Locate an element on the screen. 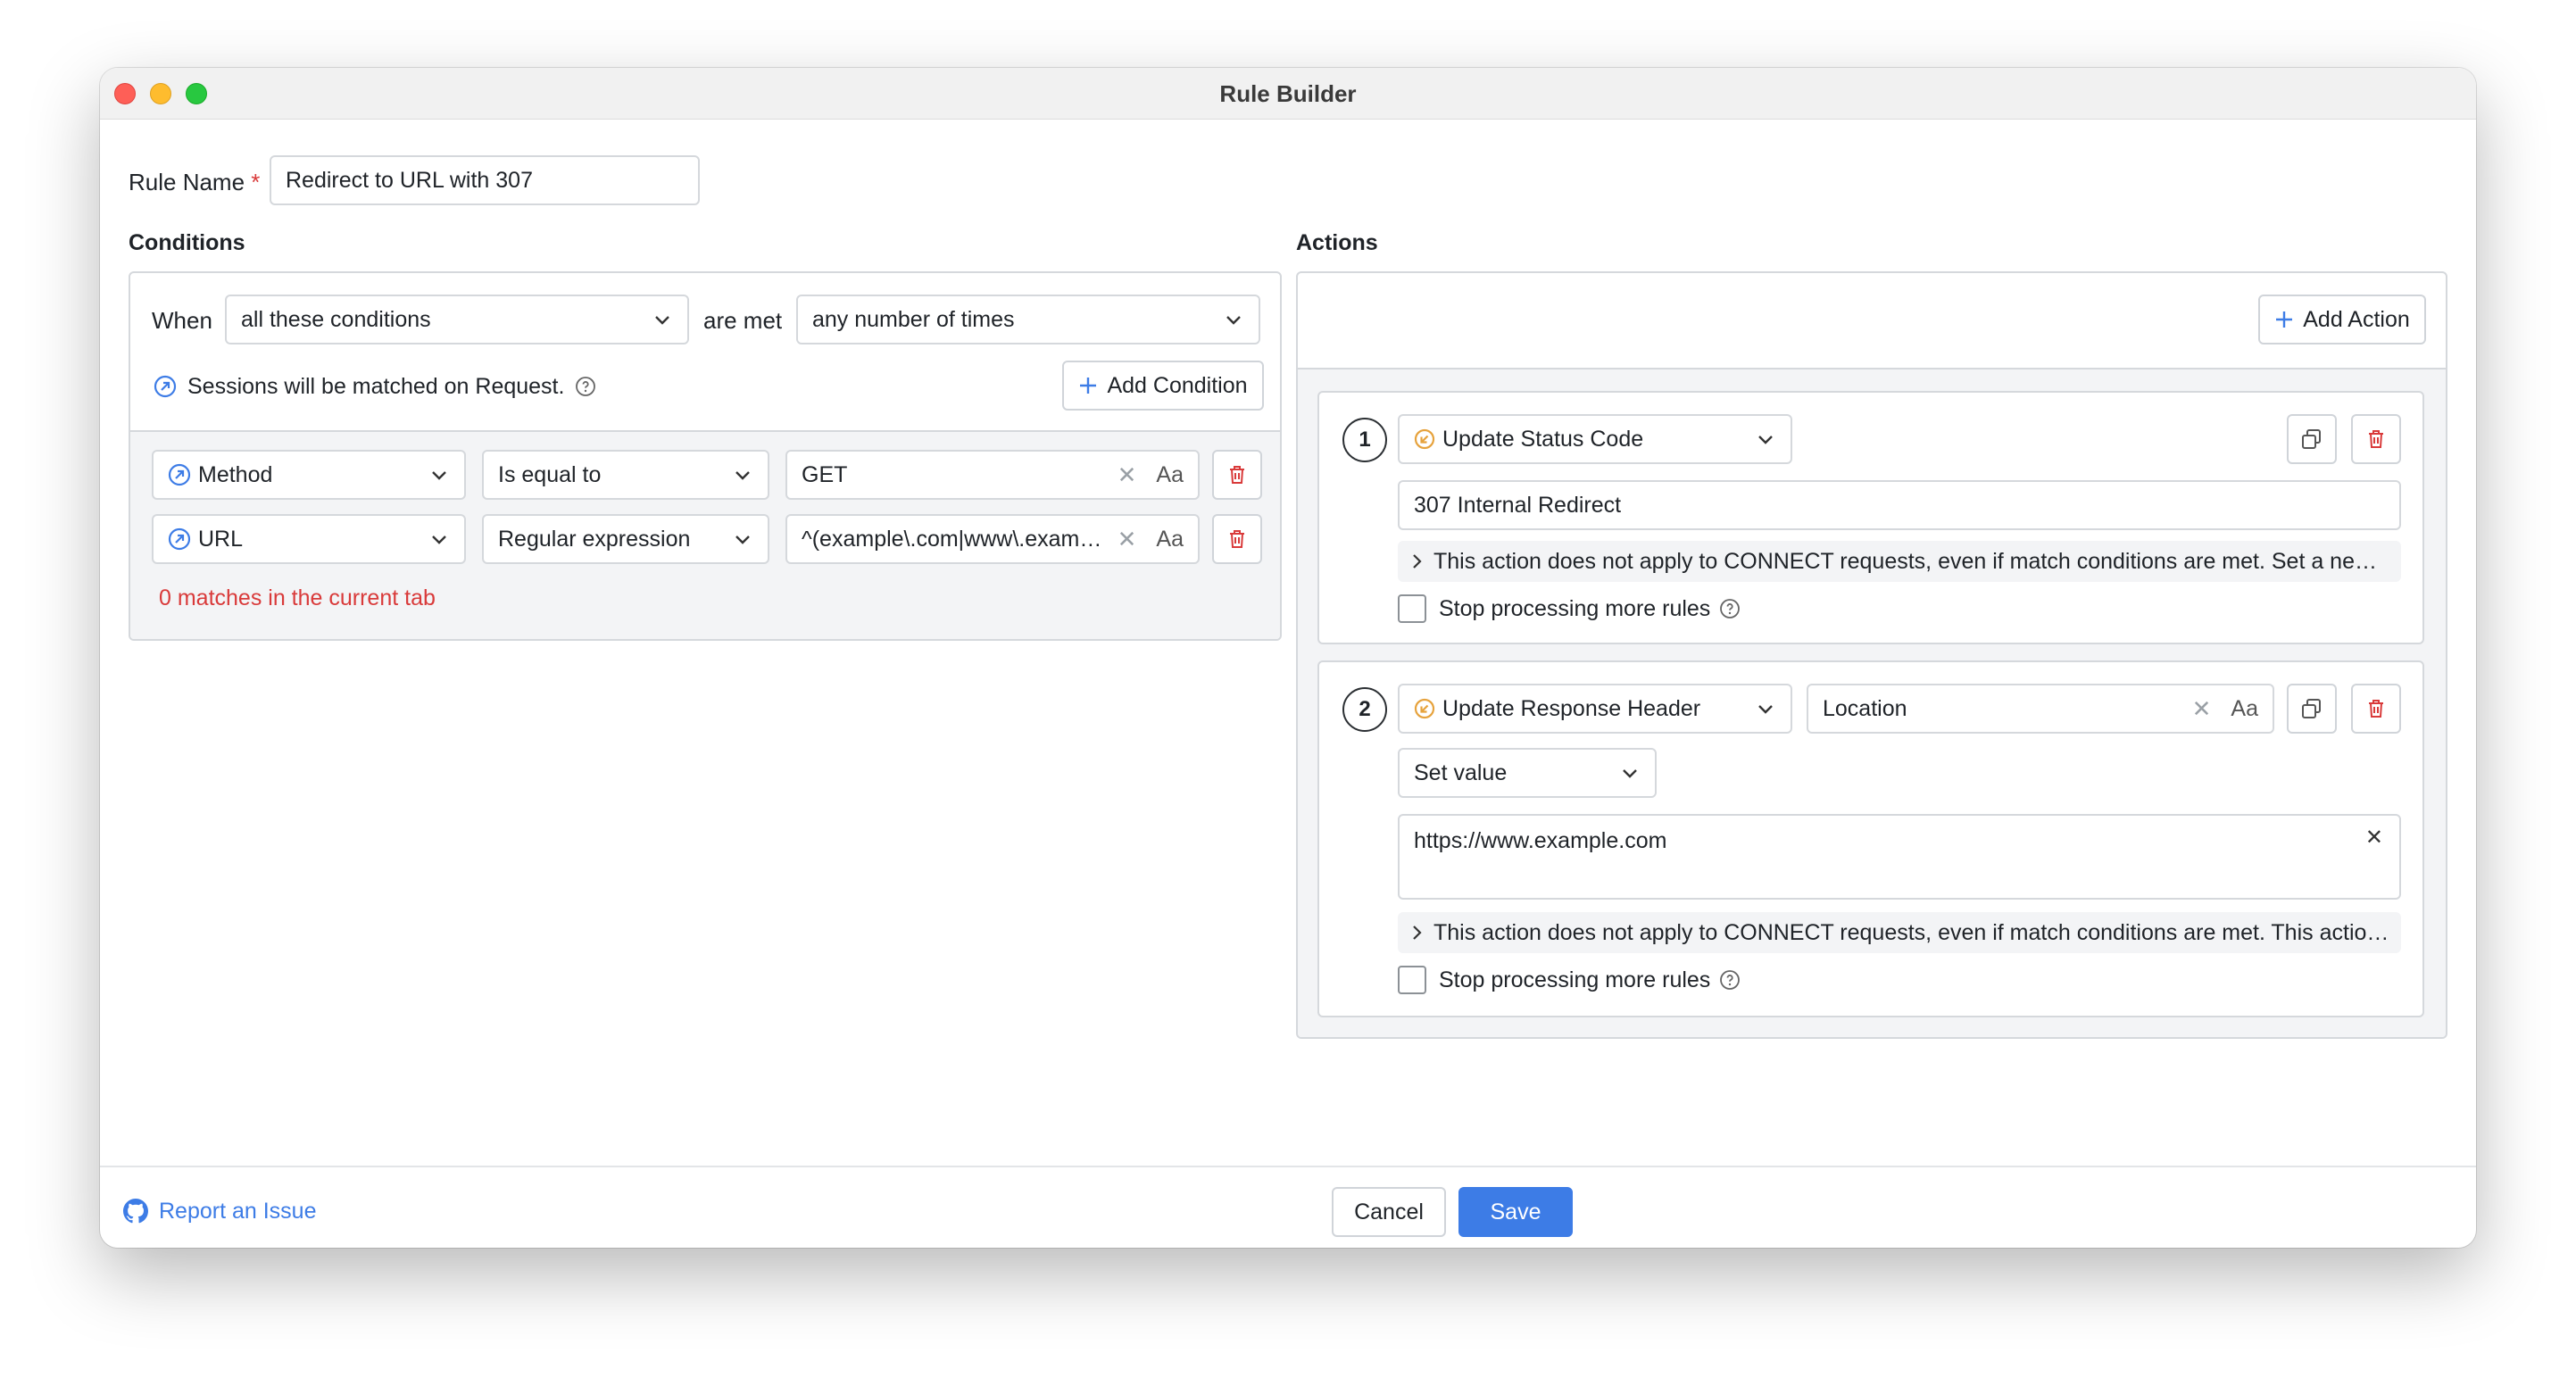 The width and height of the screenshot is (2576, 1378). condition-field-select: Method is located at coordinates (309, 475).